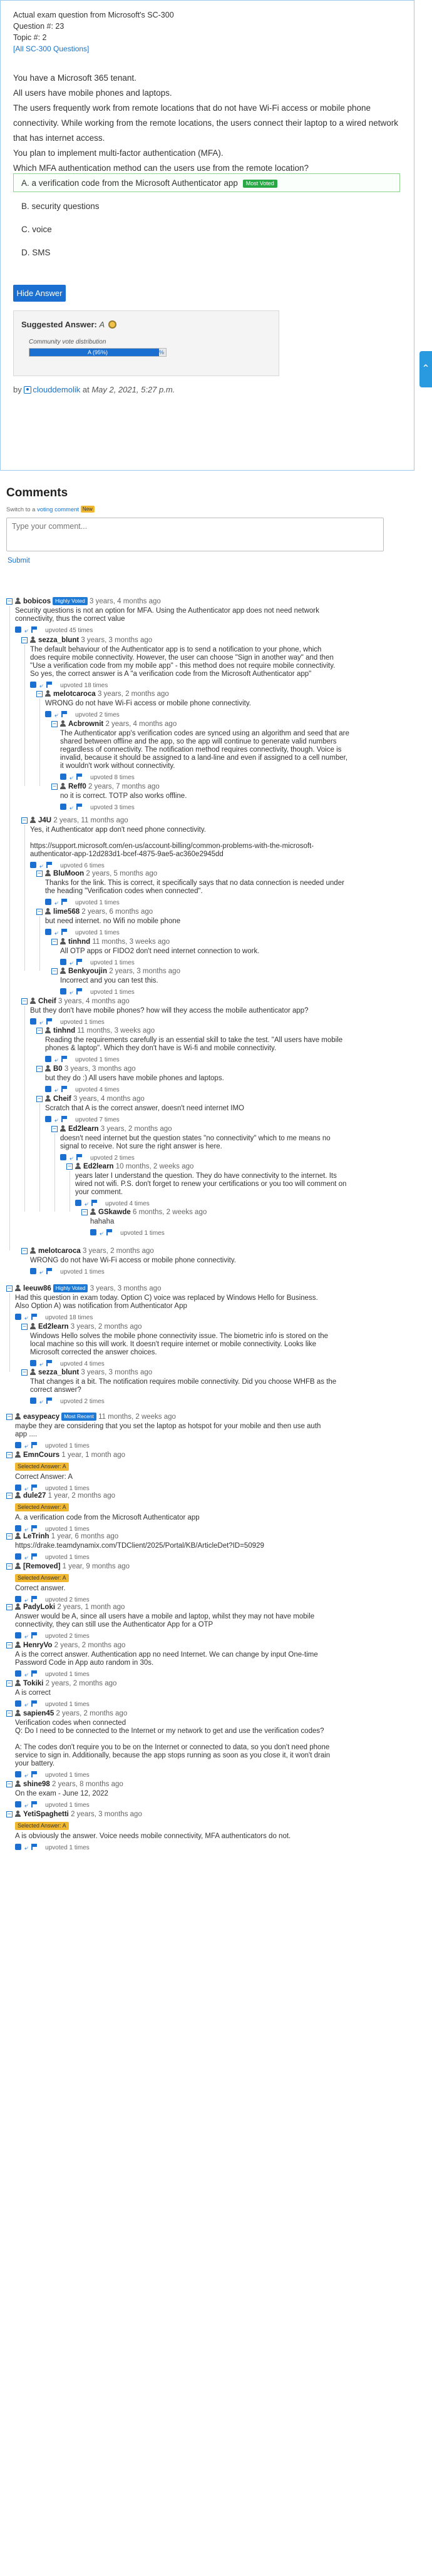 The width and height of the screenshot is (432, 2576). I want to click on hide-answer-button: Hide Answer, so click(40, 293).